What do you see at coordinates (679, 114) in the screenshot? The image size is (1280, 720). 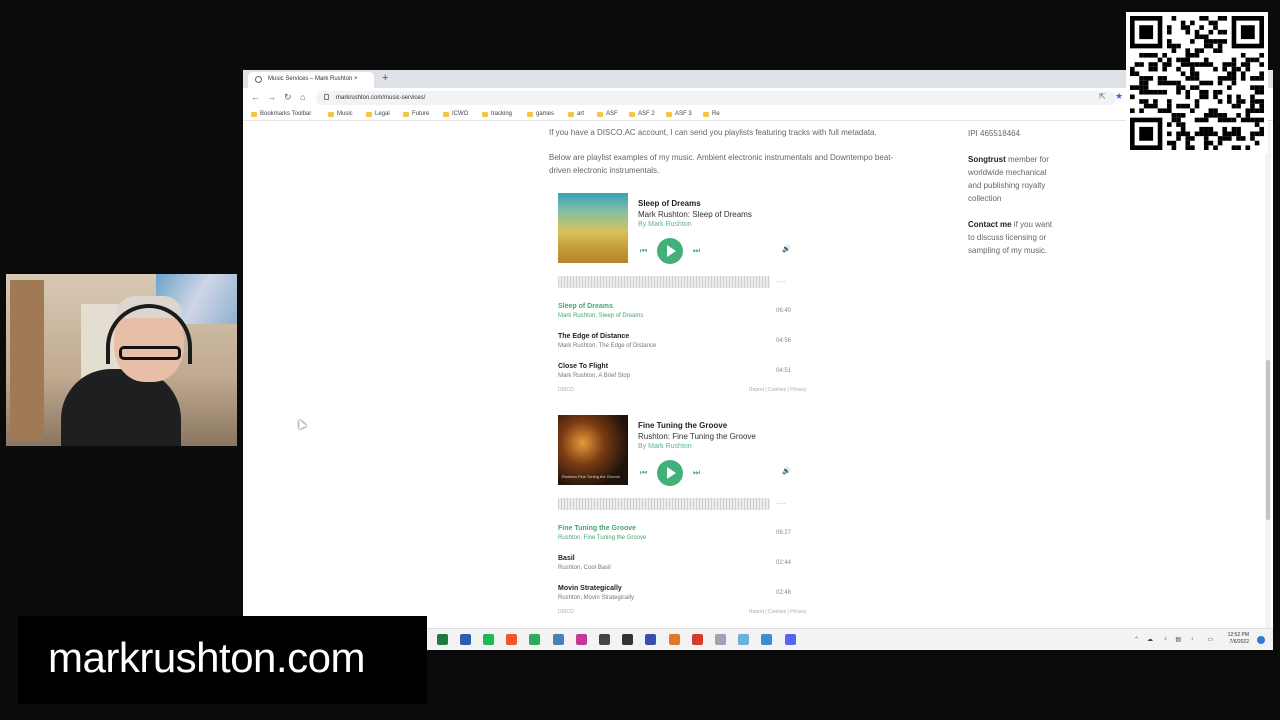 I see `bookmark-item: ASF 3` at bounding box center [679, 114].